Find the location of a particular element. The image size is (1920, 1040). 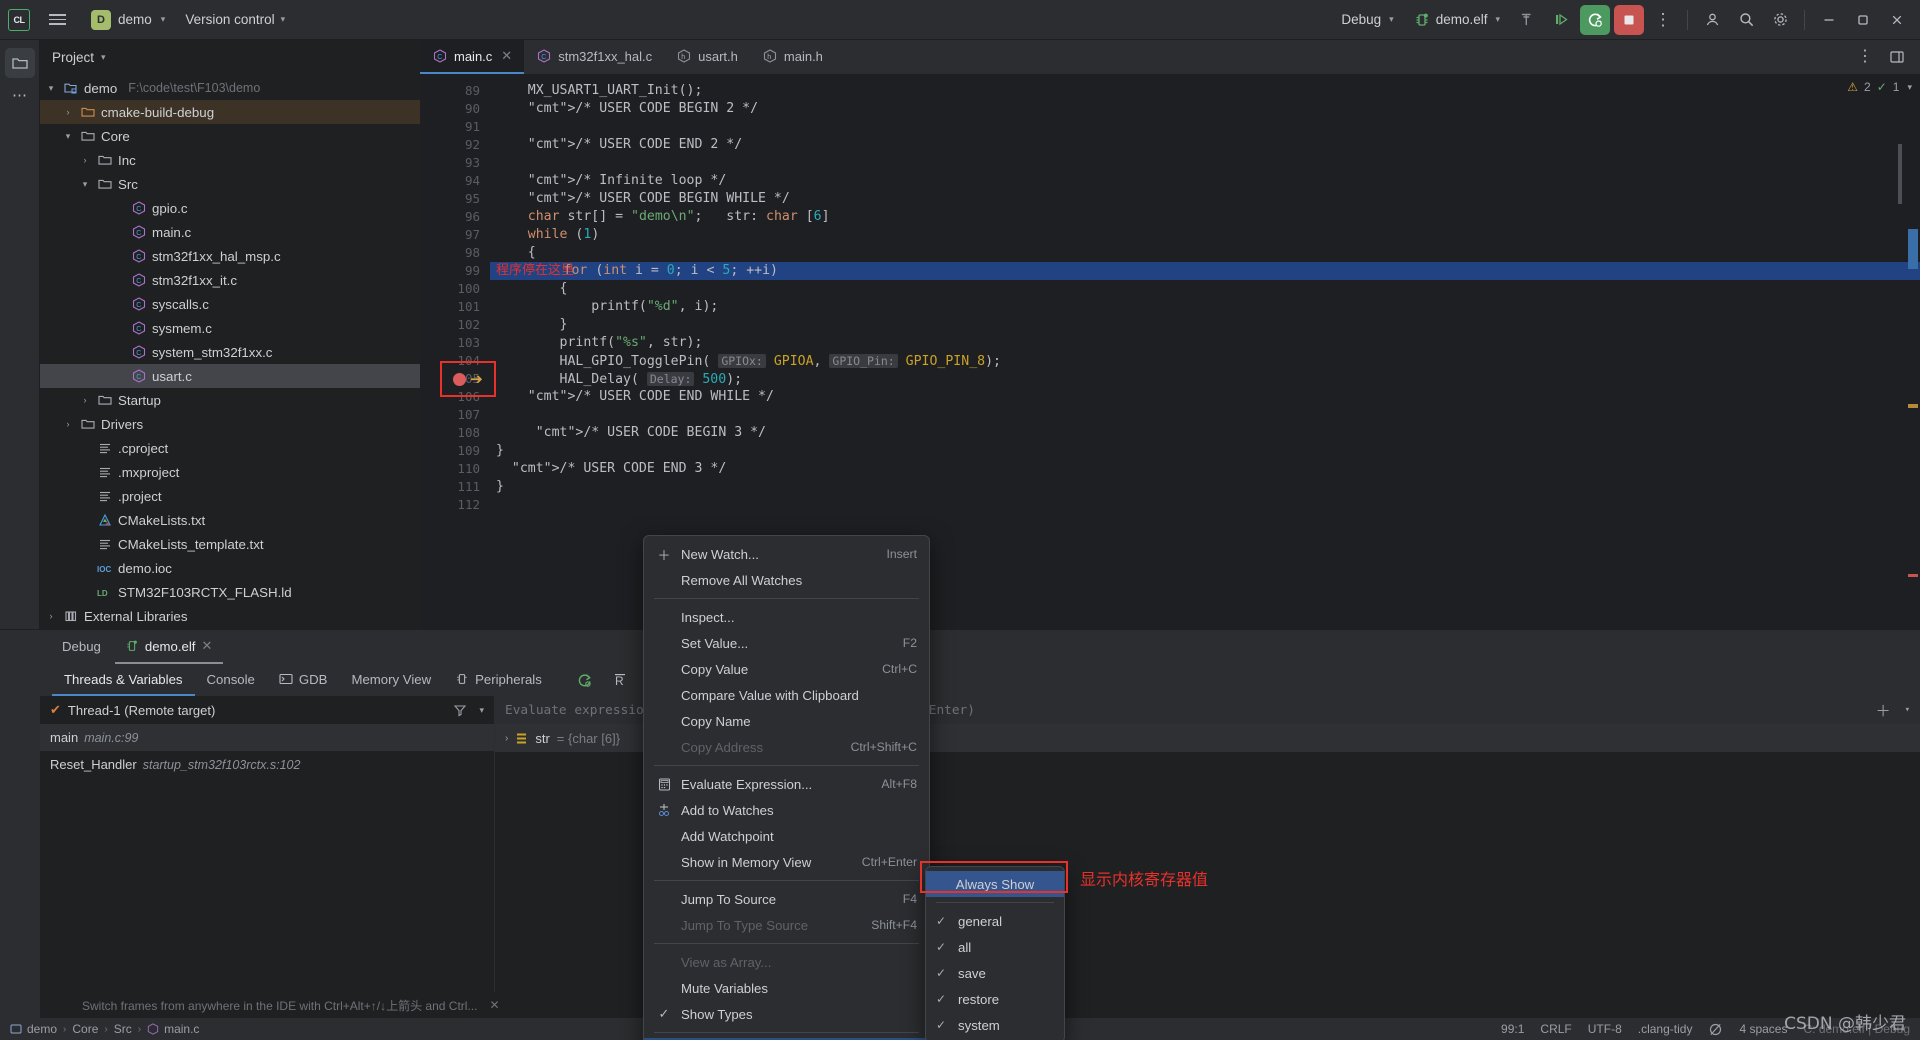

tree-node: › cmake-build-debug is located at coordinates (230, 112).